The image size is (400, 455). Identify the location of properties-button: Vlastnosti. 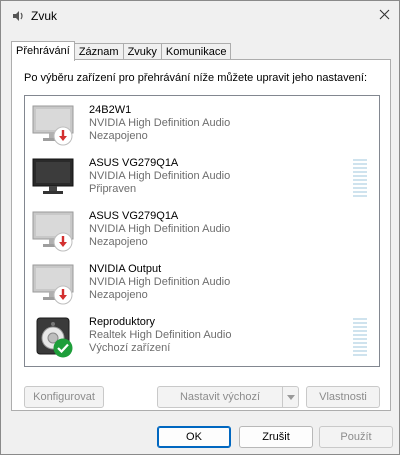
(343, 397).